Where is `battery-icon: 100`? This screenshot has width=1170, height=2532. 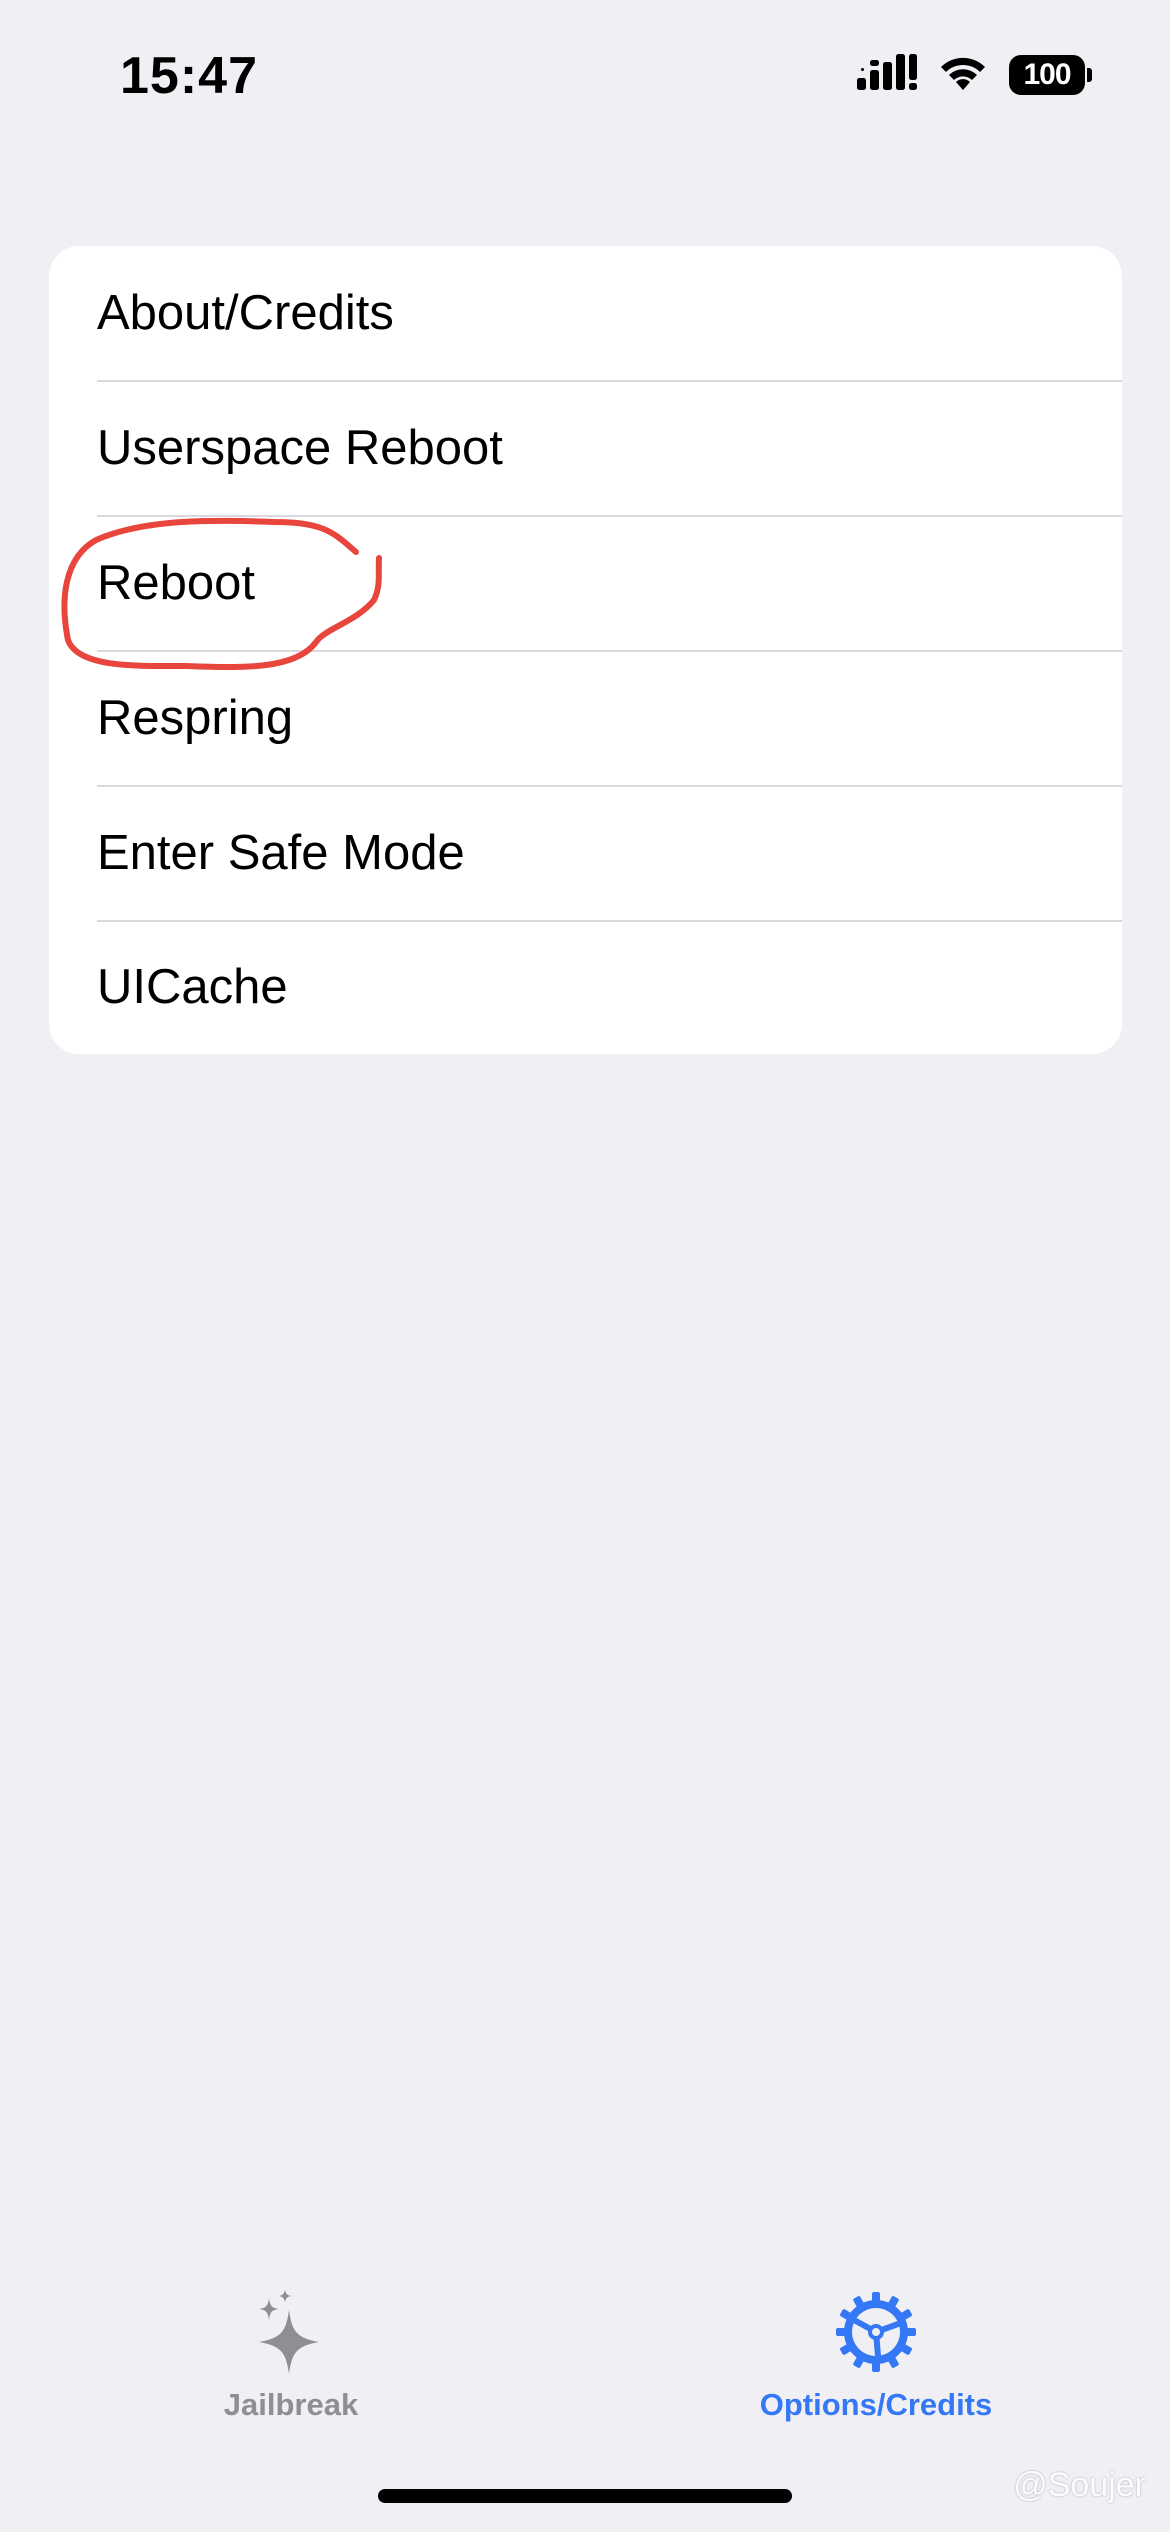 battery-icon: 100 is located at coordinates (1050, 74).